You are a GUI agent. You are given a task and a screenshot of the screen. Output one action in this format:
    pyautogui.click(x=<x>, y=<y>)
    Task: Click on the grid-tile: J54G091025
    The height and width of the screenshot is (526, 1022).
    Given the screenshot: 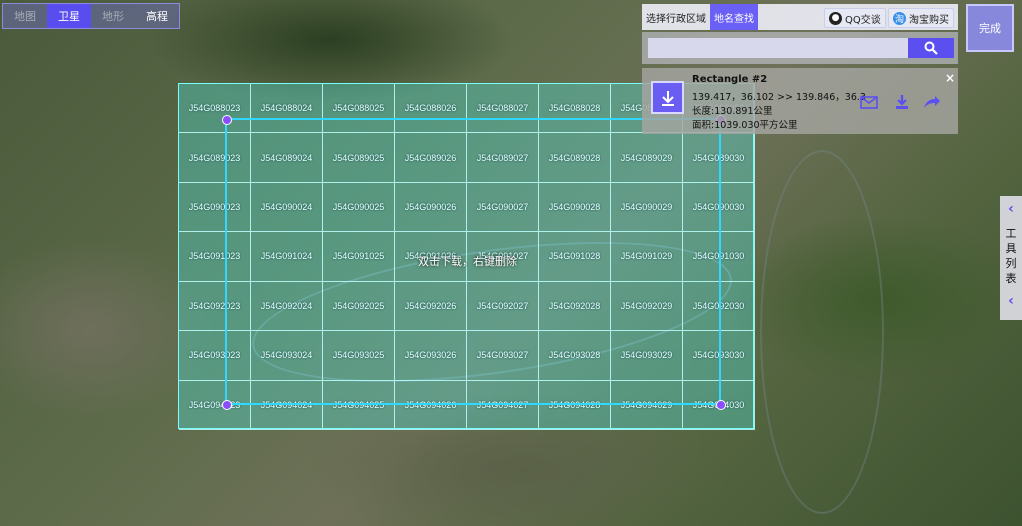 What is the action you would take?
    pyautogui.click(x=359, y=257)
    